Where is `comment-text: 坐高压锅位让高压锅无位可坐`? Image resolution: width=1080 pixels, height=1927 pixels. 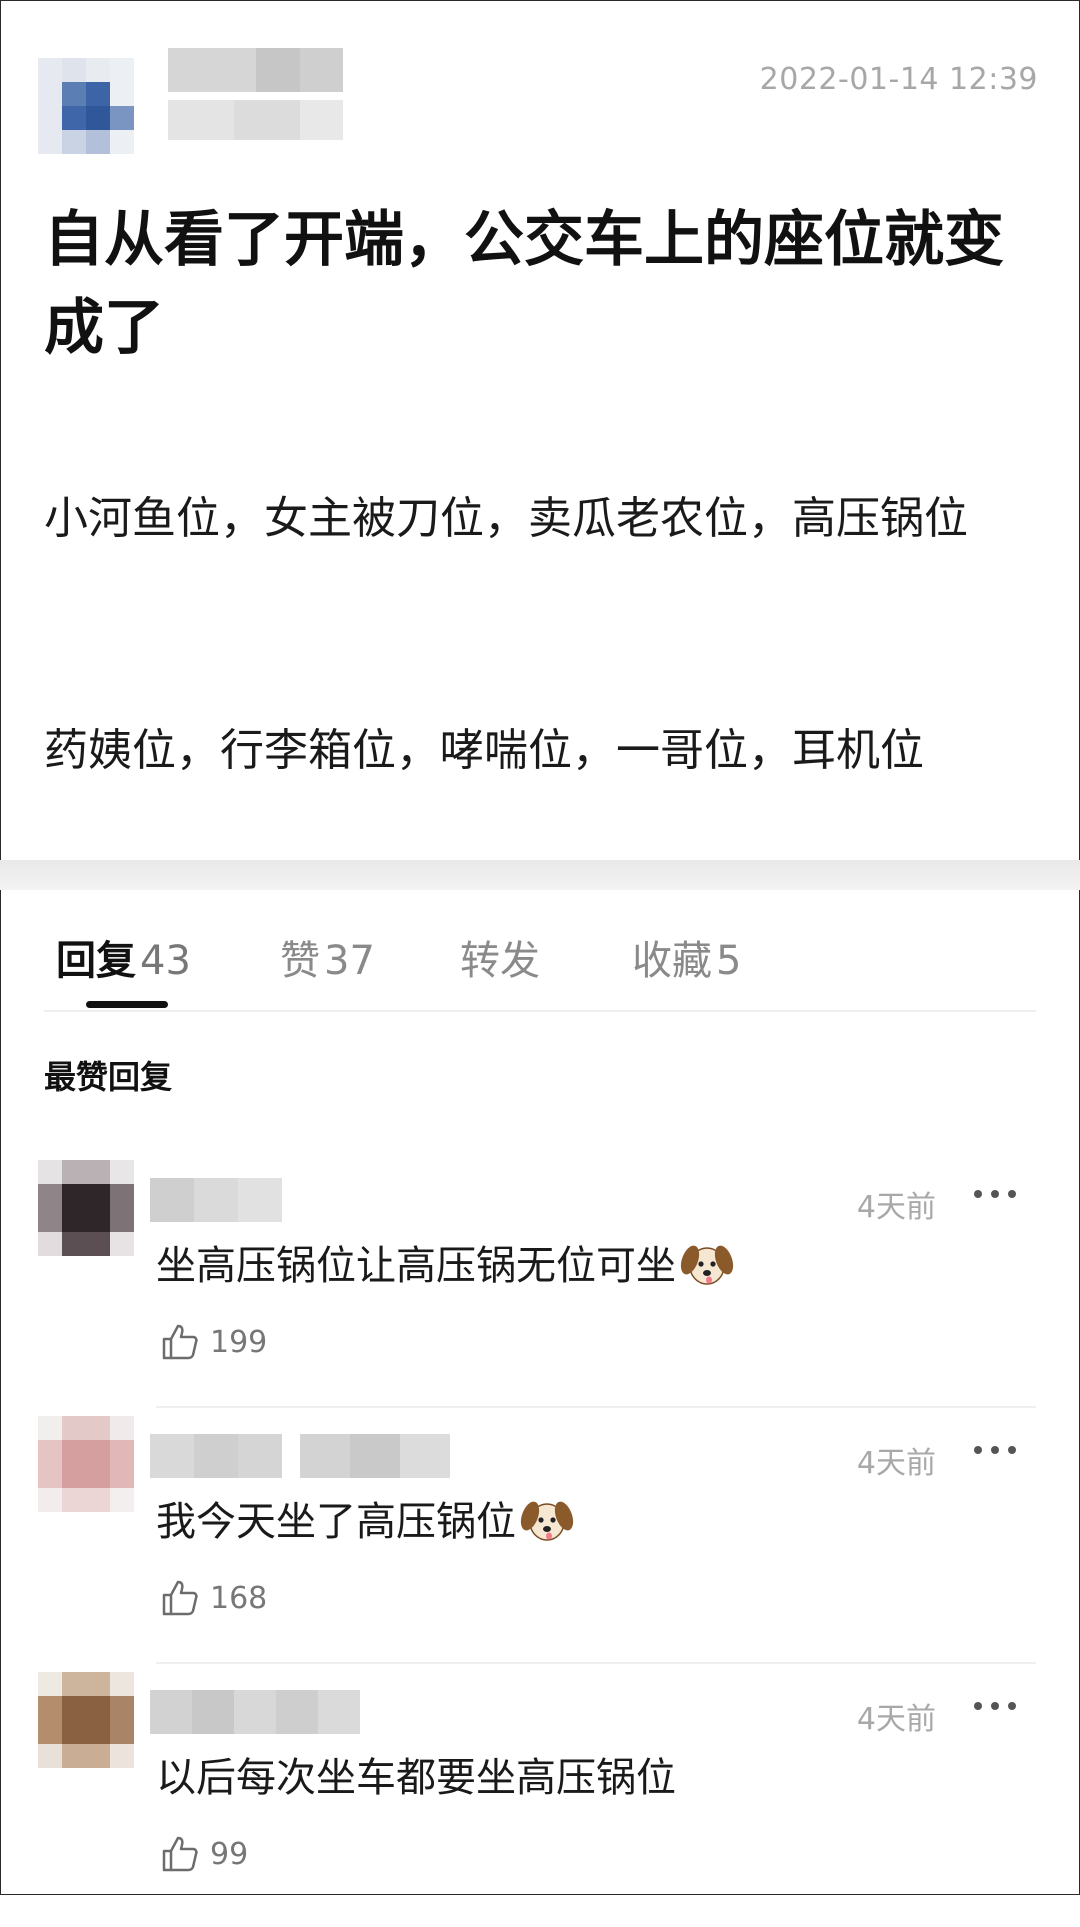 comment-text: 坐高压锅位让高压锅无位可坐 is located at coordinates (445, 1266).